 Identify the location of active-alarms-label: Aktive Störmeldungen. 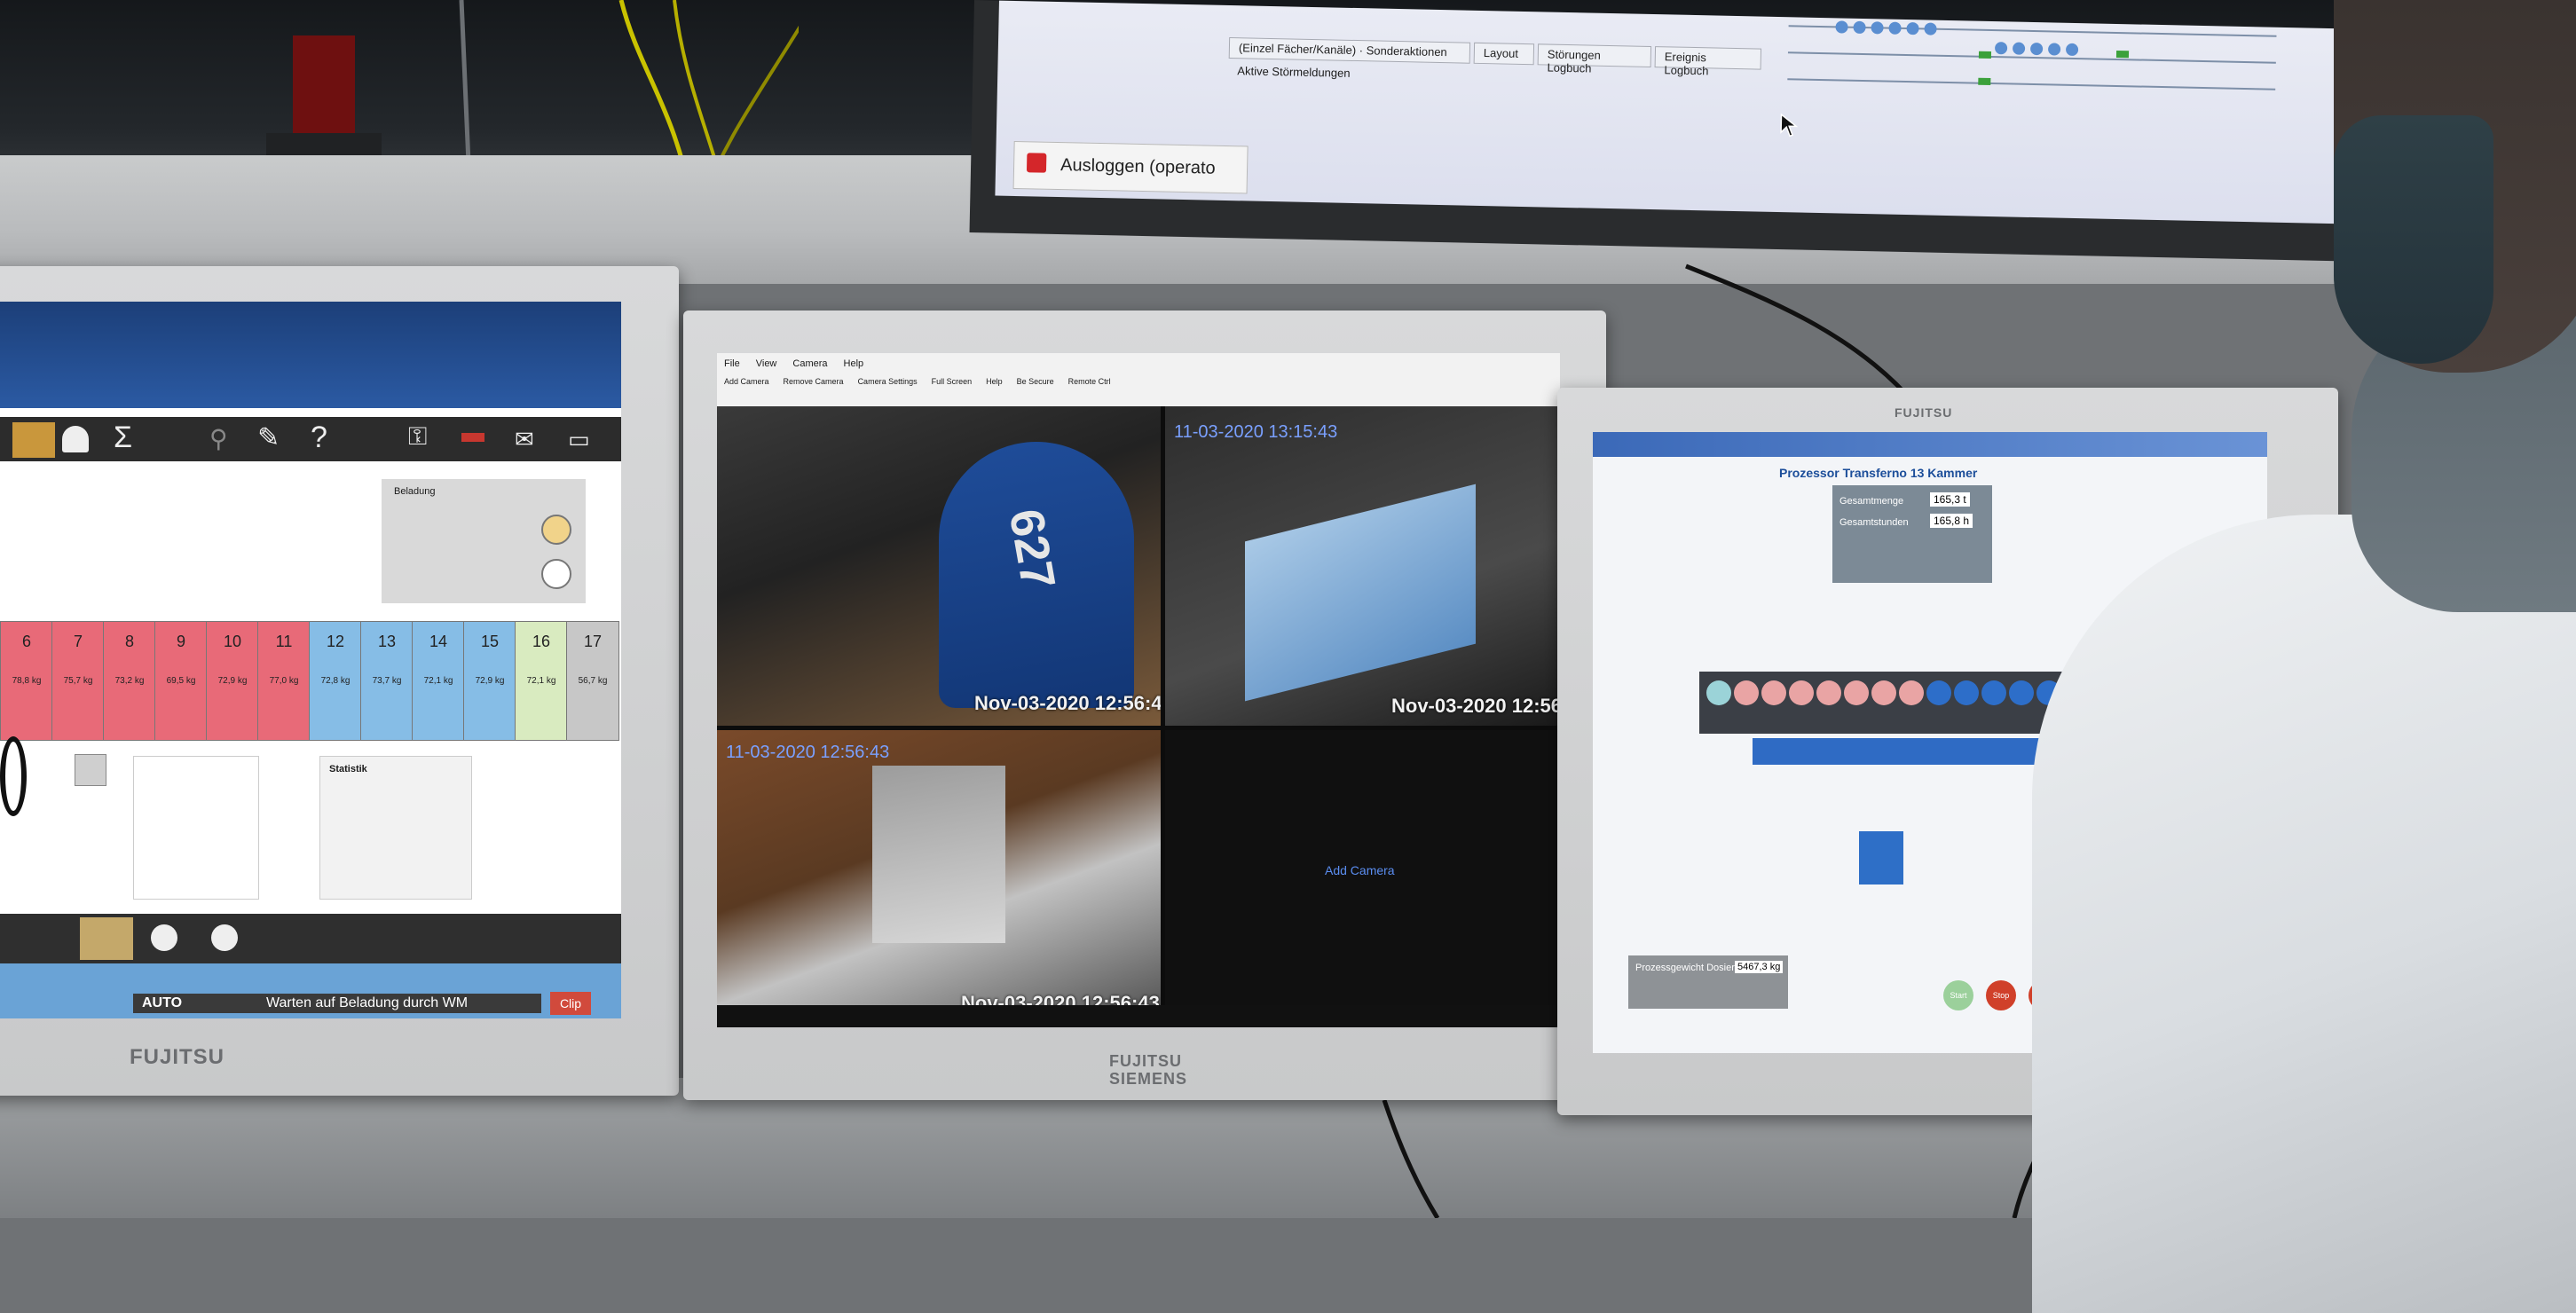
(1294, 72).